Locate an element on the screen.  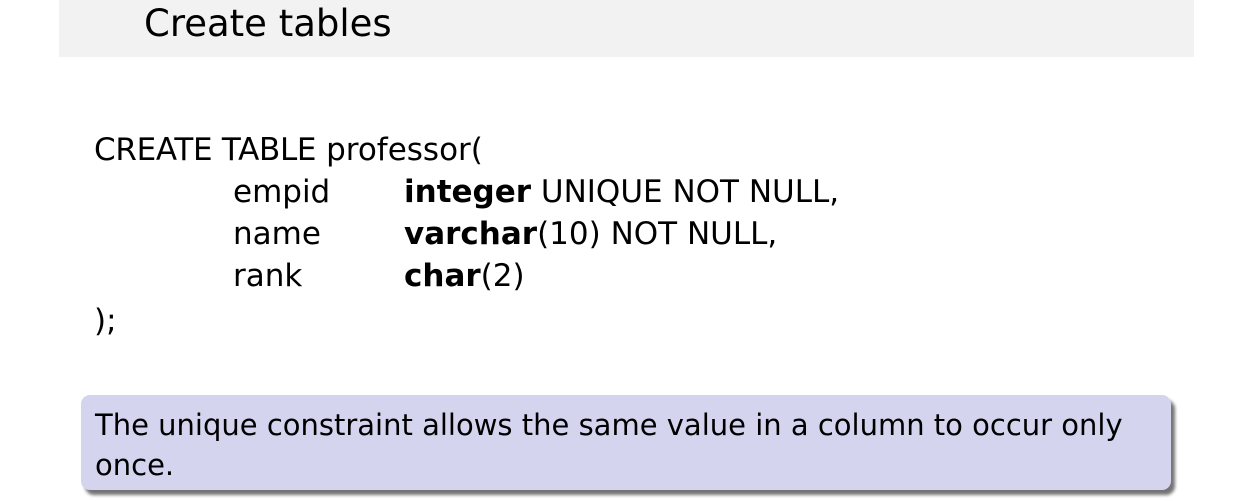
column-type-rest: (10) NOT NULL, is located at coordinates (657, 234).